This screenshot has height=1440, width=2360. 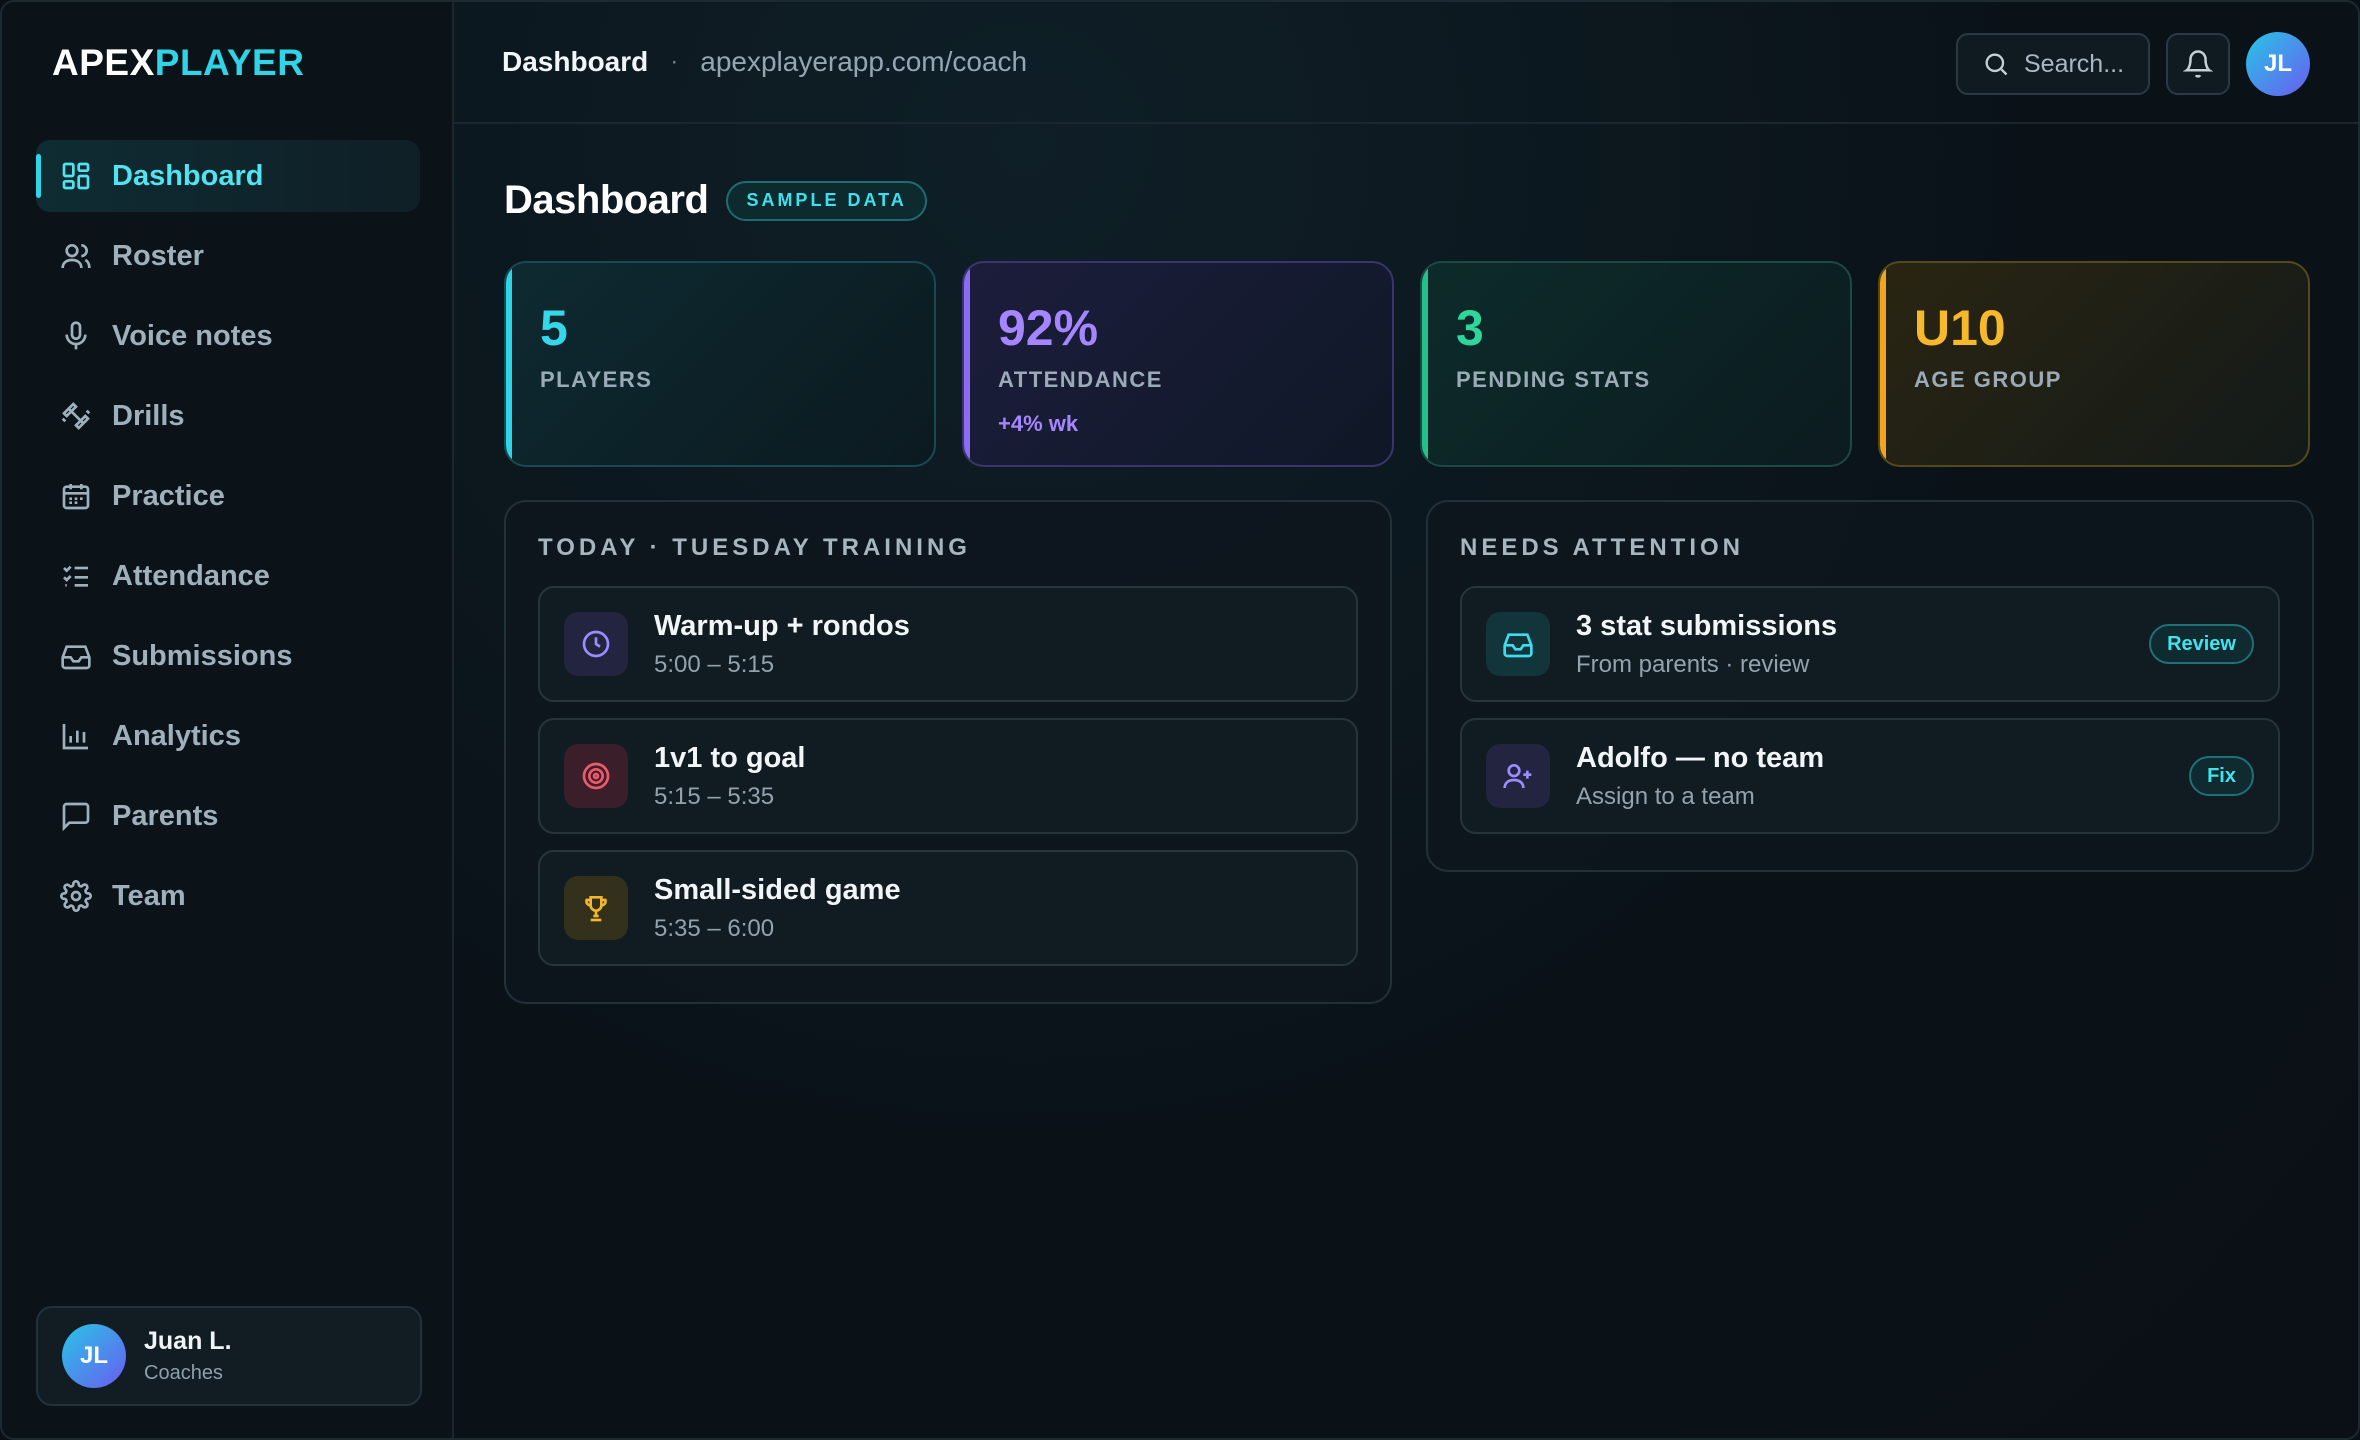 I want to click on item-title: 3 stat submissions, so click(x=1707, y=625).